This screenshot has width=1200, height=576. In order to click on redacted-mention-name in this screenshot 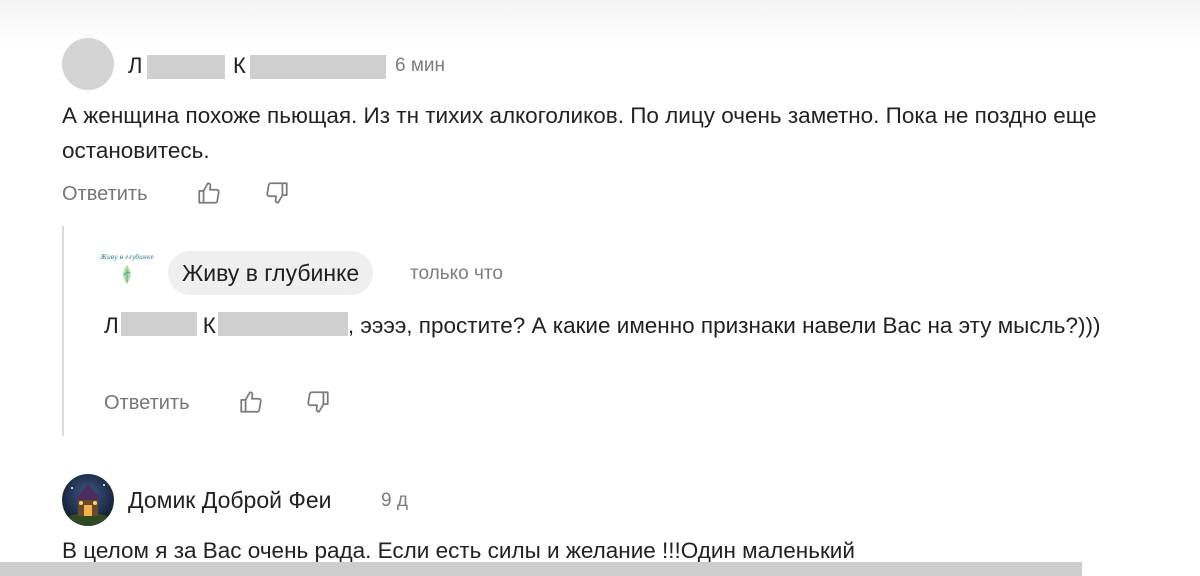, I will do `click(158, 324)`.